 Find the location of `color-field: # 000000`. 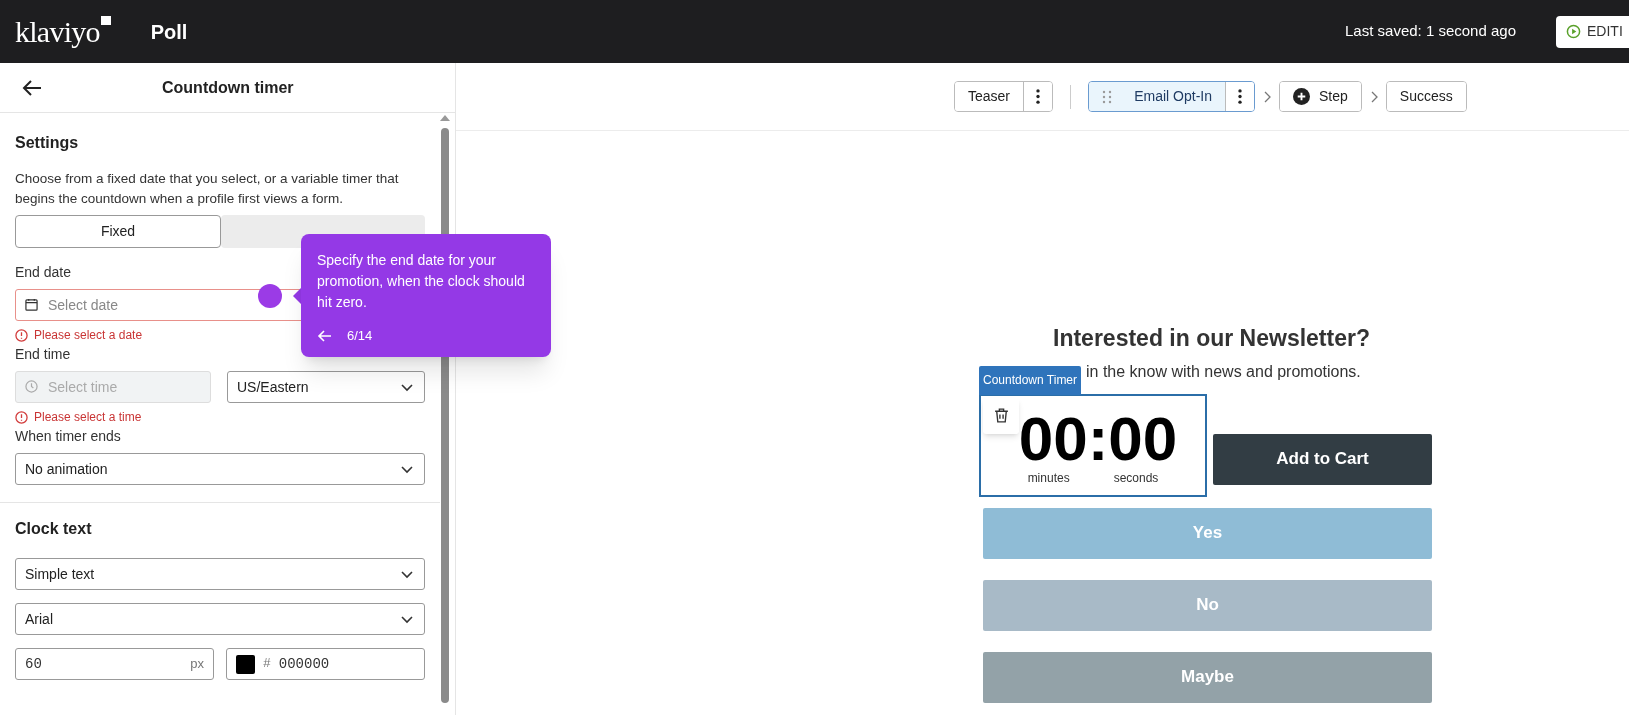

color-field: # 000000 is located at coordinates (325, 664).